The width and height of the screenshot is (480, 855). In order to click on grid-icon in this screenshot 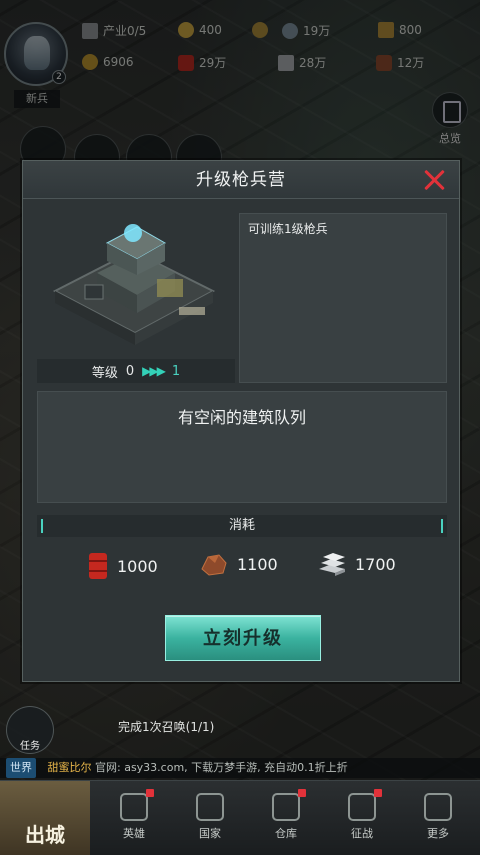, I will do `click(438, 807)`.